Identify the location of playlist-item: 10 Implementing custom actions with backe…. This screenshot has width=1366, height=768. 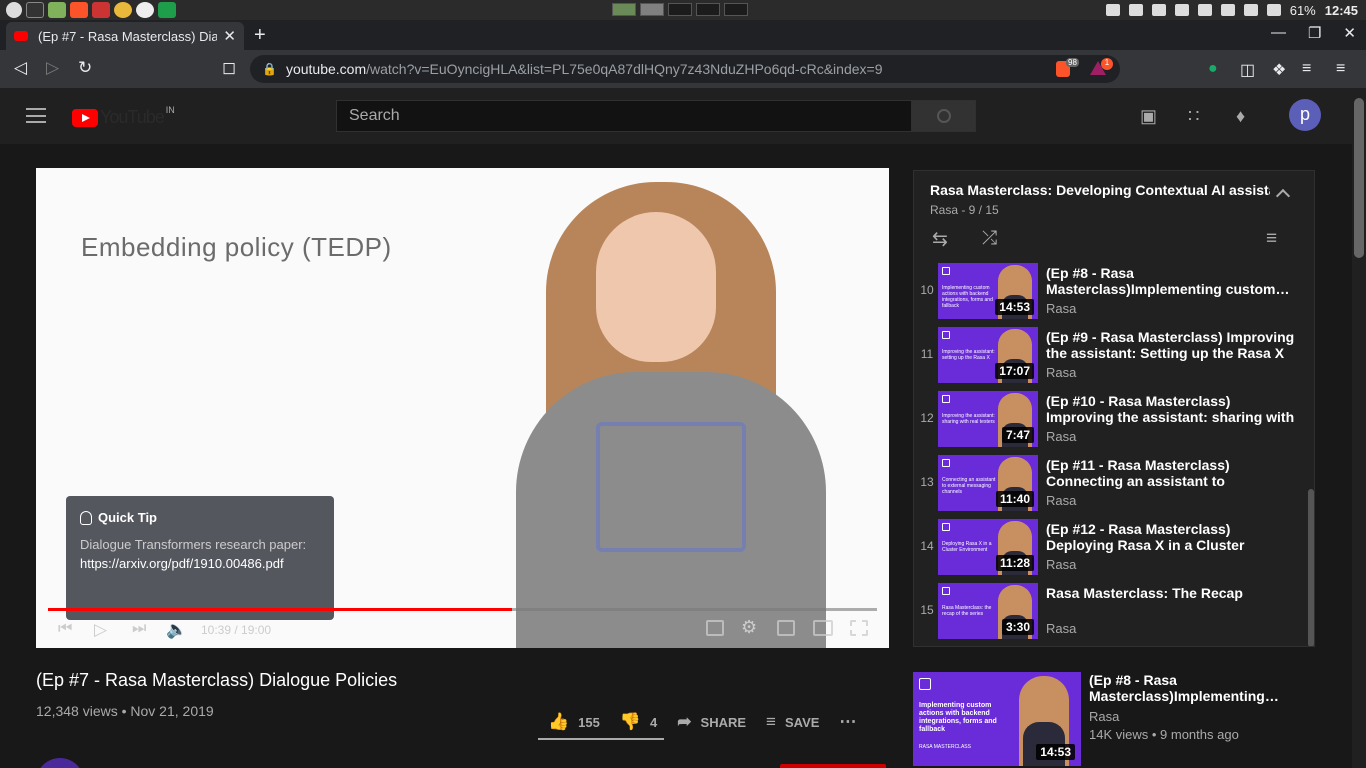
(1114, 289).